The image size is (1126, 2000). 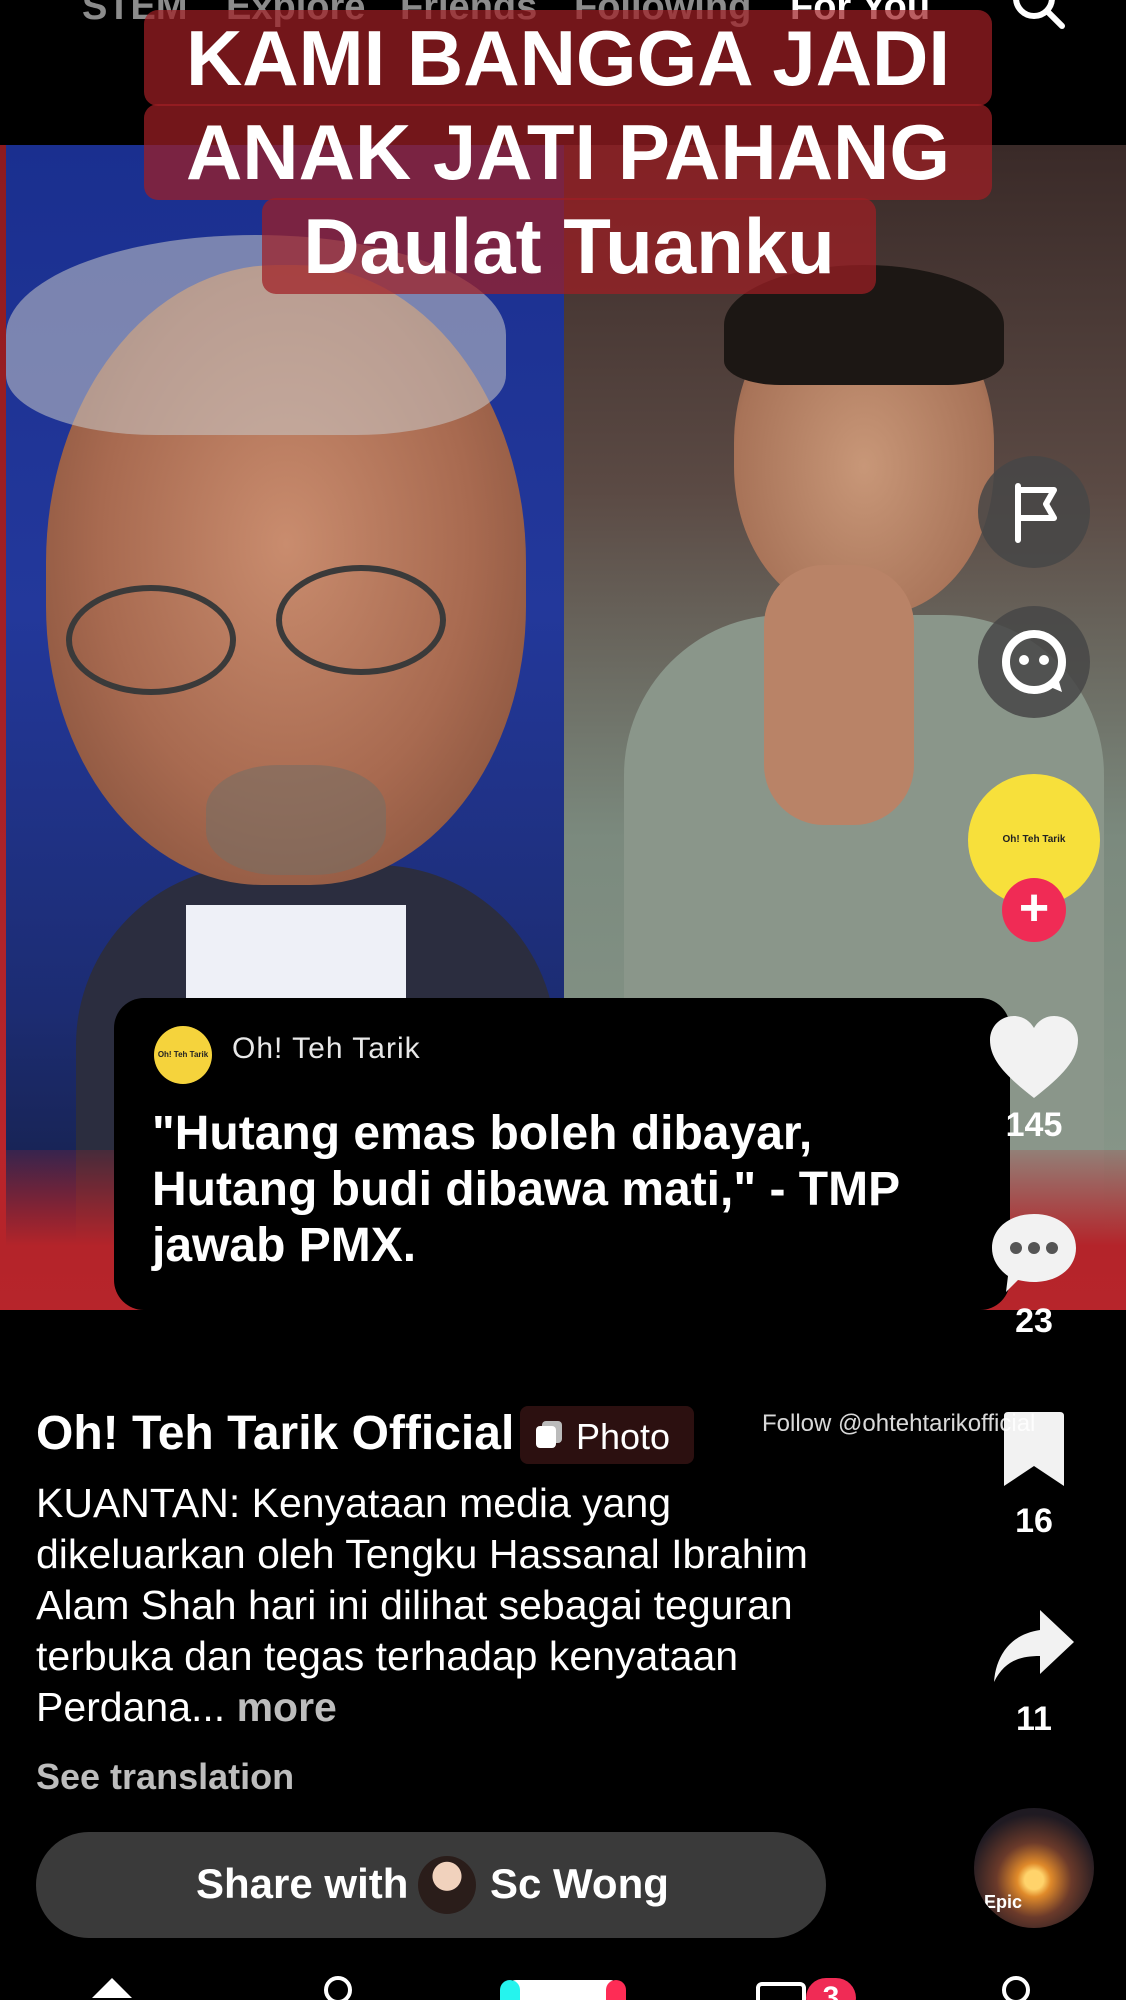 I want to click on quote-card-avatar: Oh! Teh Tarik, so click(x=183, y=1055).